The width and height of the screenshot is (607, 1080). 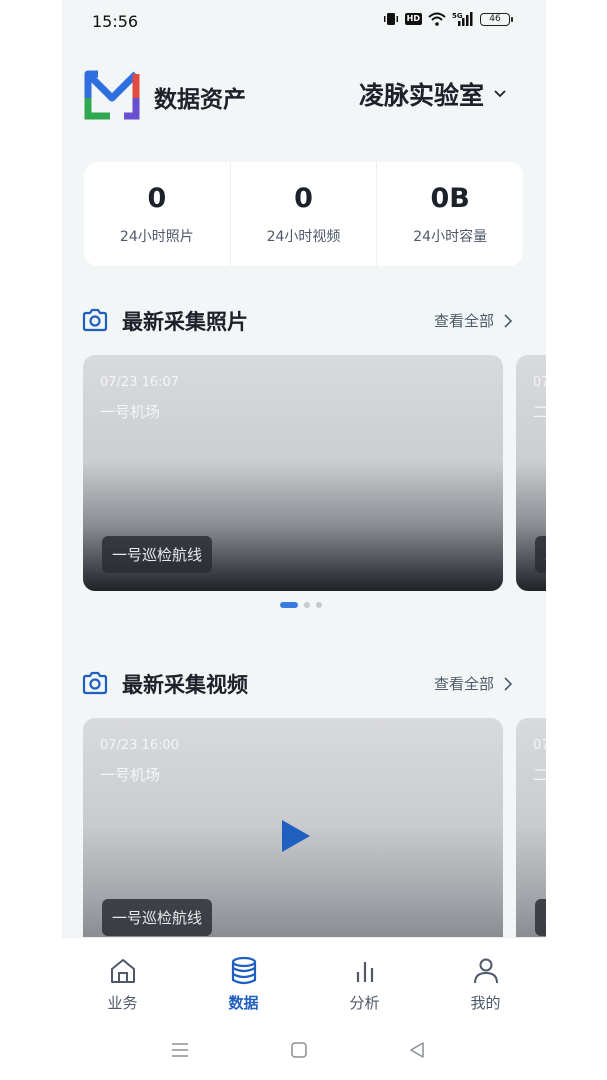 I want to click on battery-indicator: 46, so click(x=496, y=19).